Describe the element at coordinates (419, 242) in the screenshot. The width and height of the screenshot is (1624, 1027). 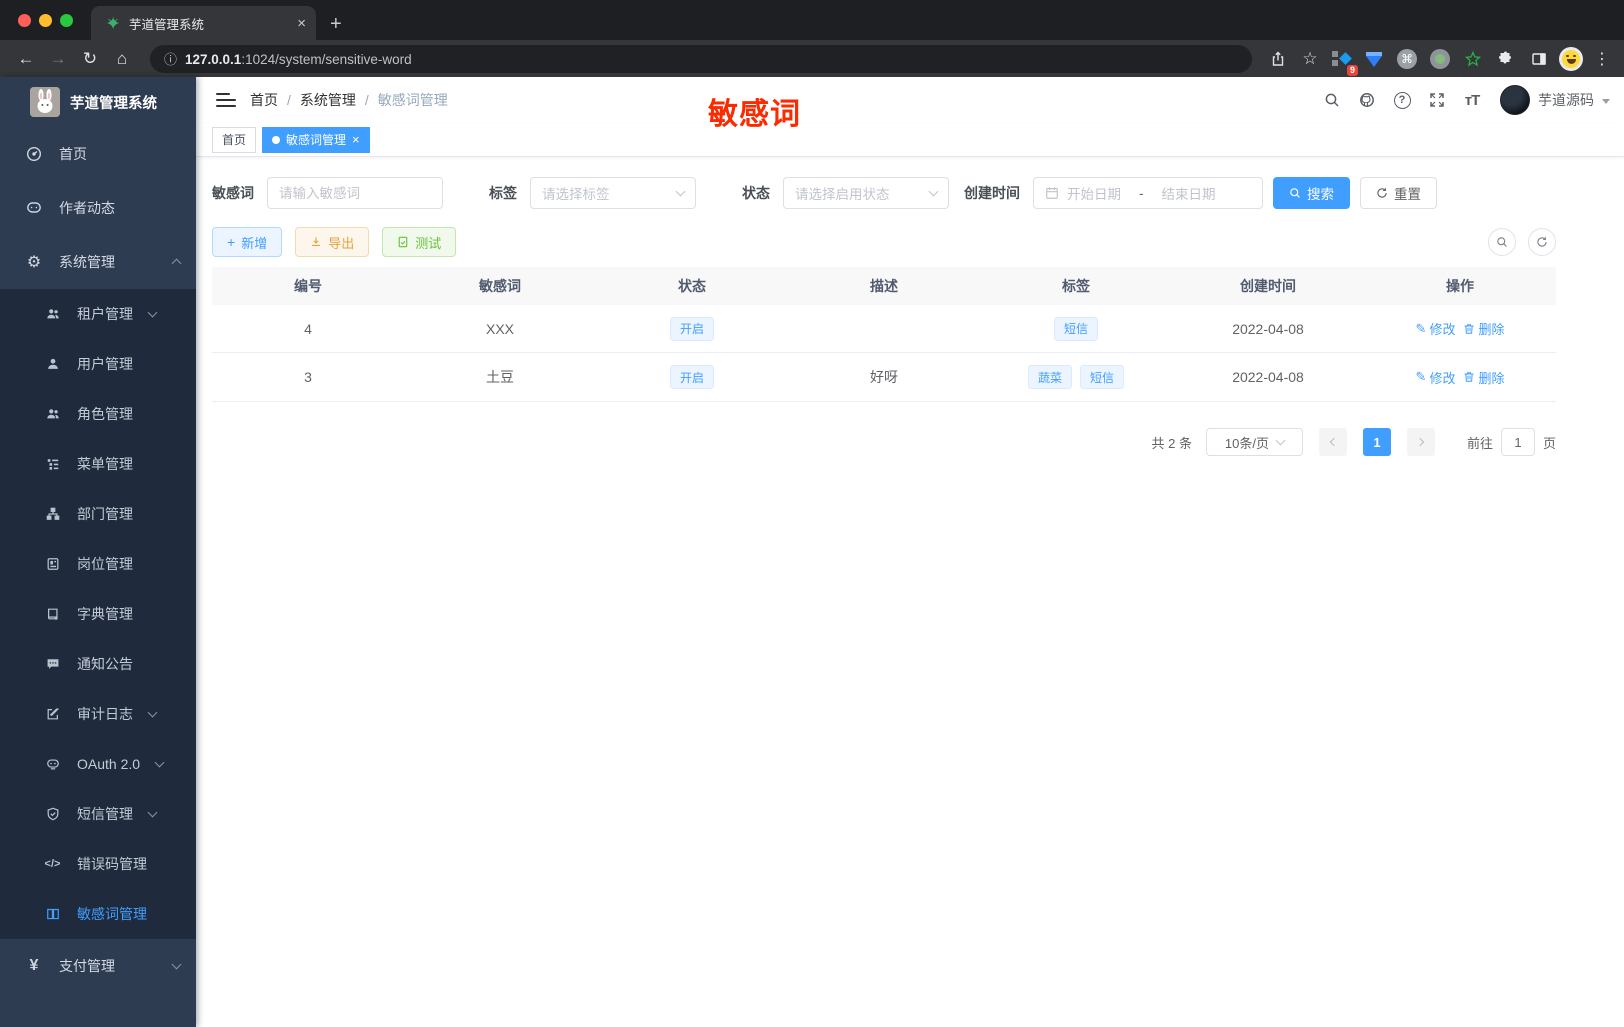
I see `test-button: 测试` at that location.